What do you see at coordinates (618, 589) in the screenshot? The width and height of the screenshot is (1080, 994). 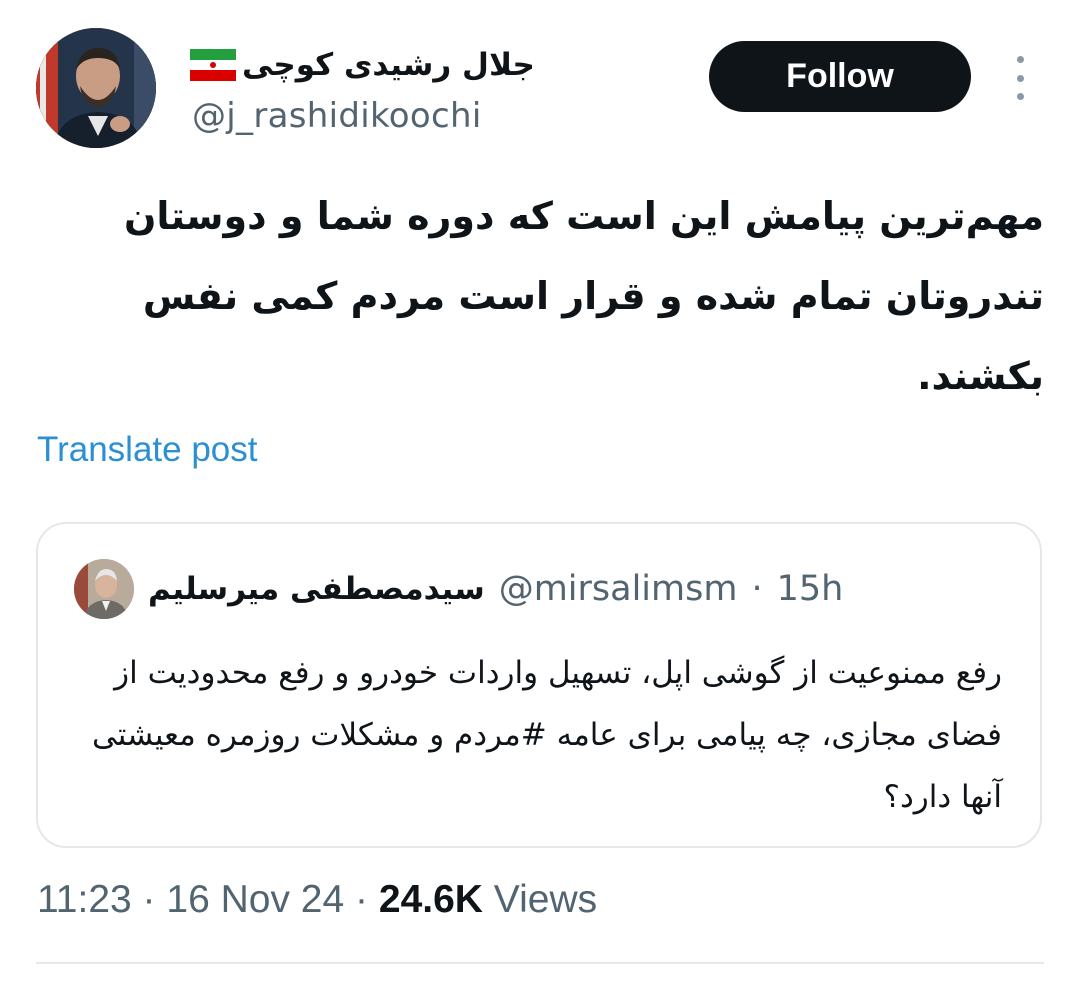 I see `quoted-author-handle: @mirsalimsm` at bounding box center [618, 589].